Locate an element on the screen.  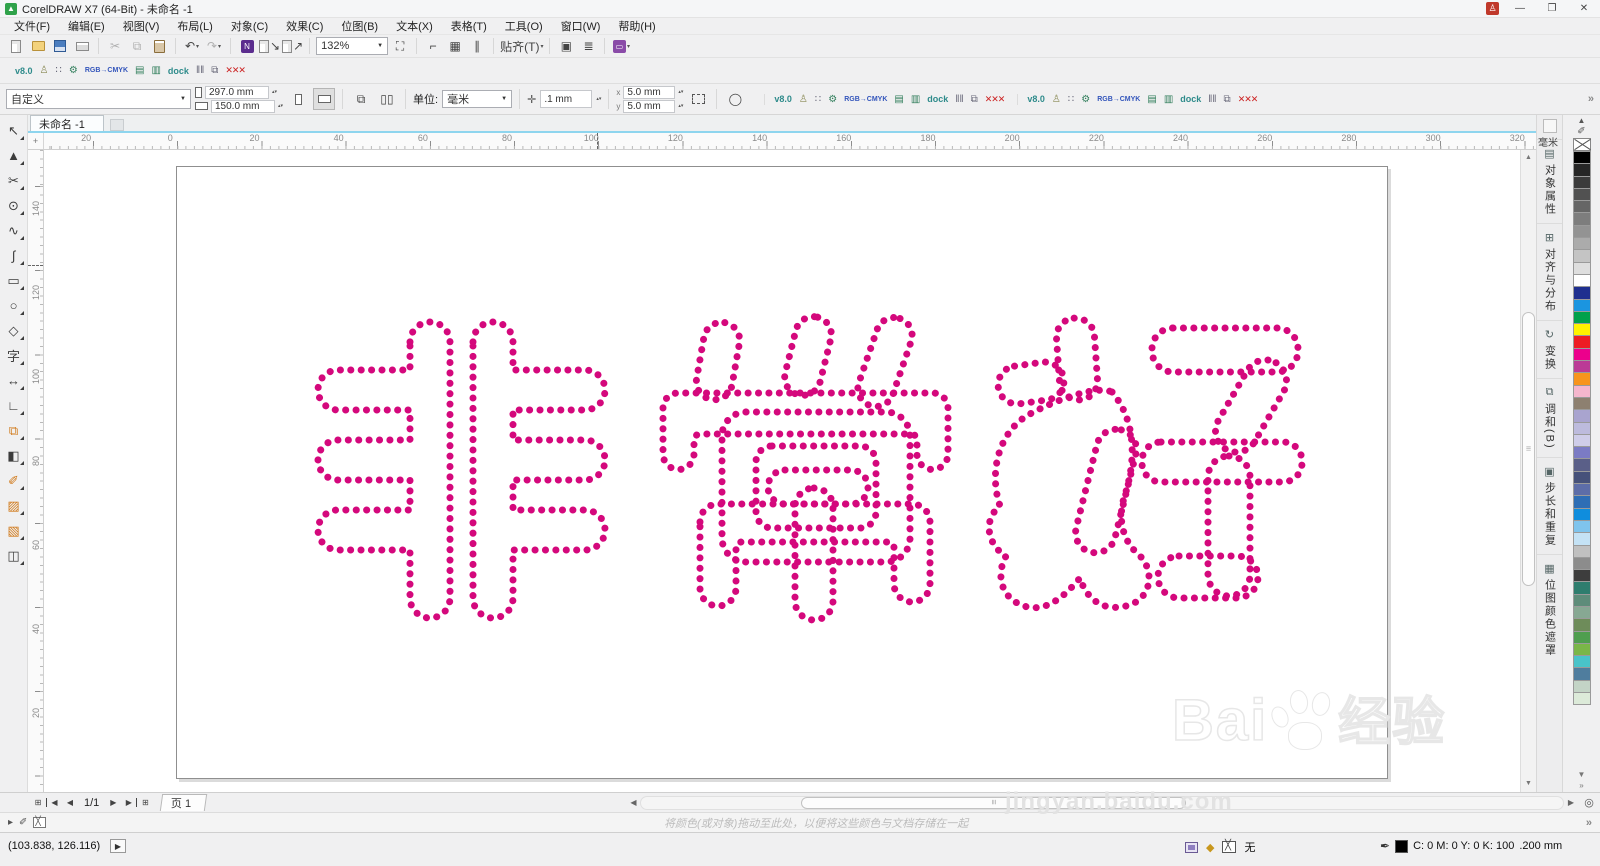
last-page-button: ▶ is located at coordinates (129, 802).